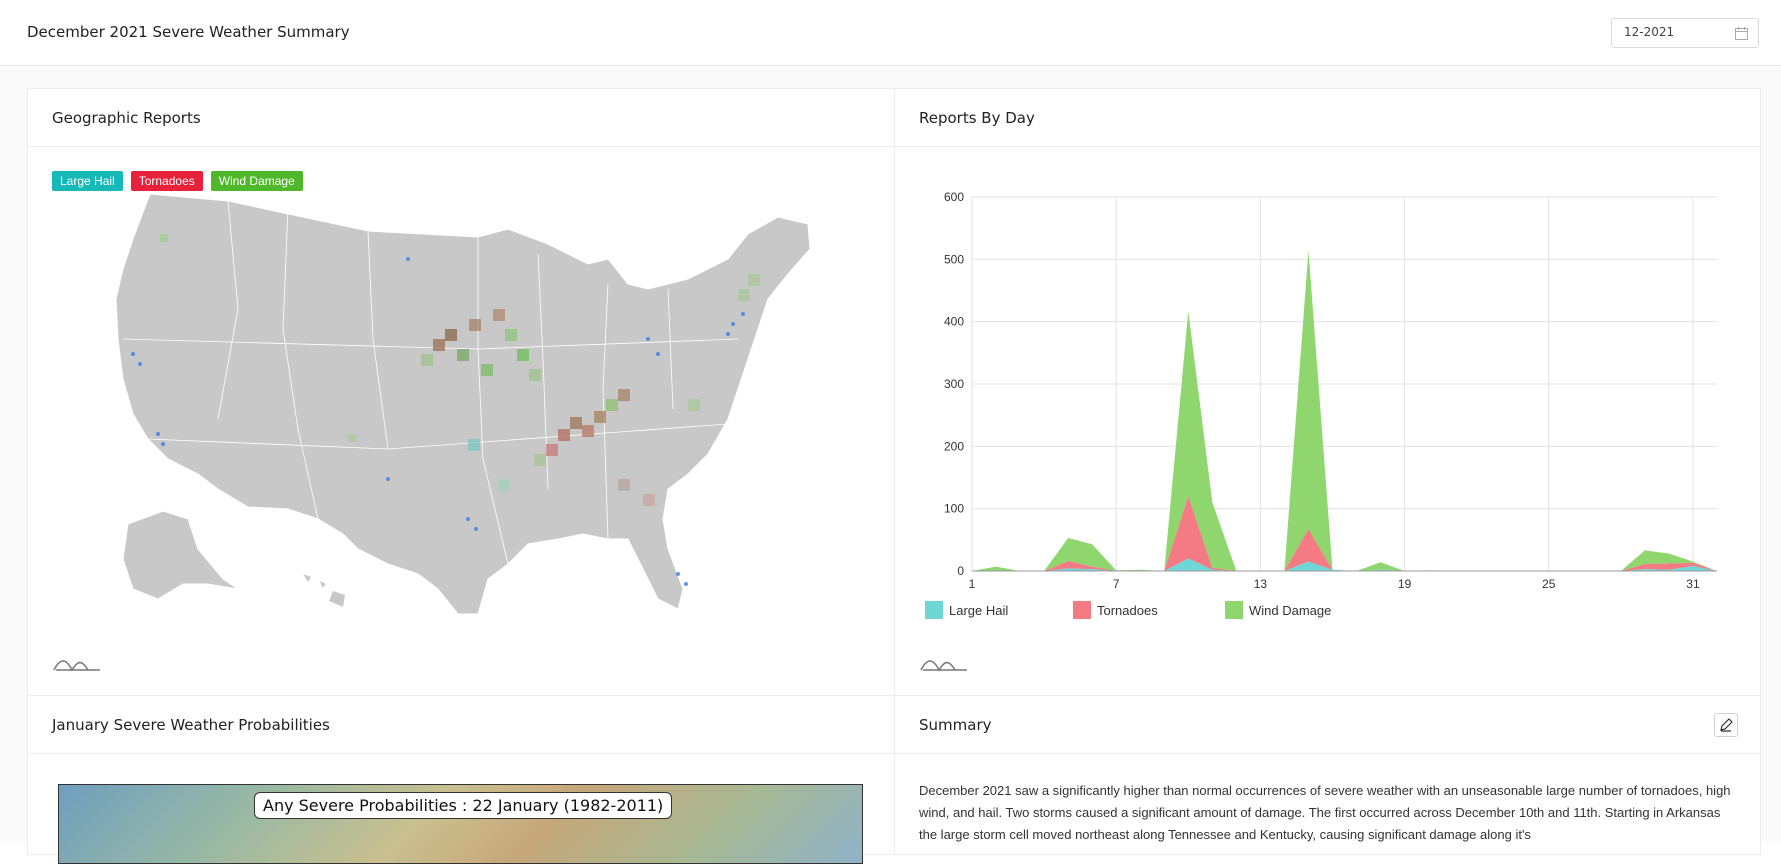 This screenshot has width=1781, height=864. I want to click on y-tick-label: 100, so click(954, 509).